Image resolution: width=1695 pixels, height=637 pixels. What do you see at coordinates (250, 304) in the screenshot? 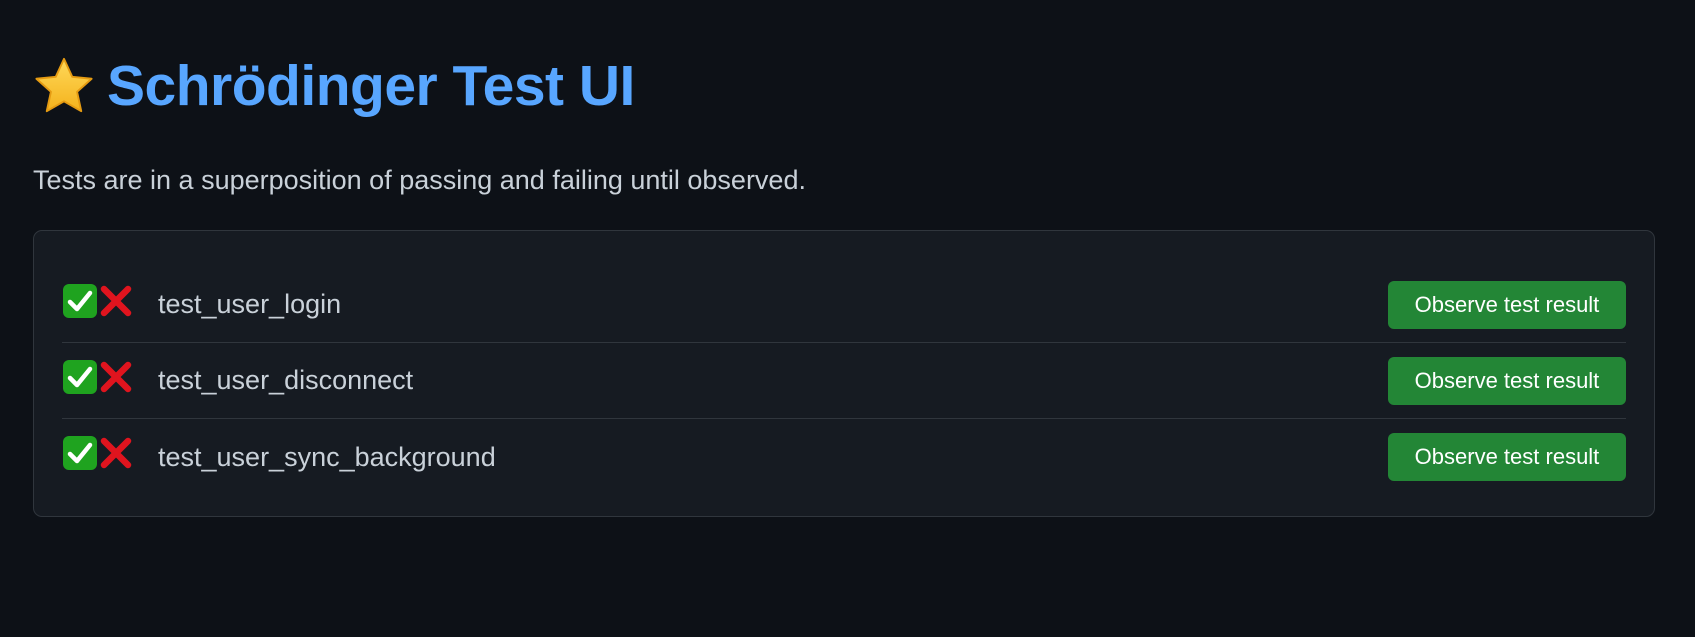
I see `test-name: test_user_login` at bounding box center [250, 304].